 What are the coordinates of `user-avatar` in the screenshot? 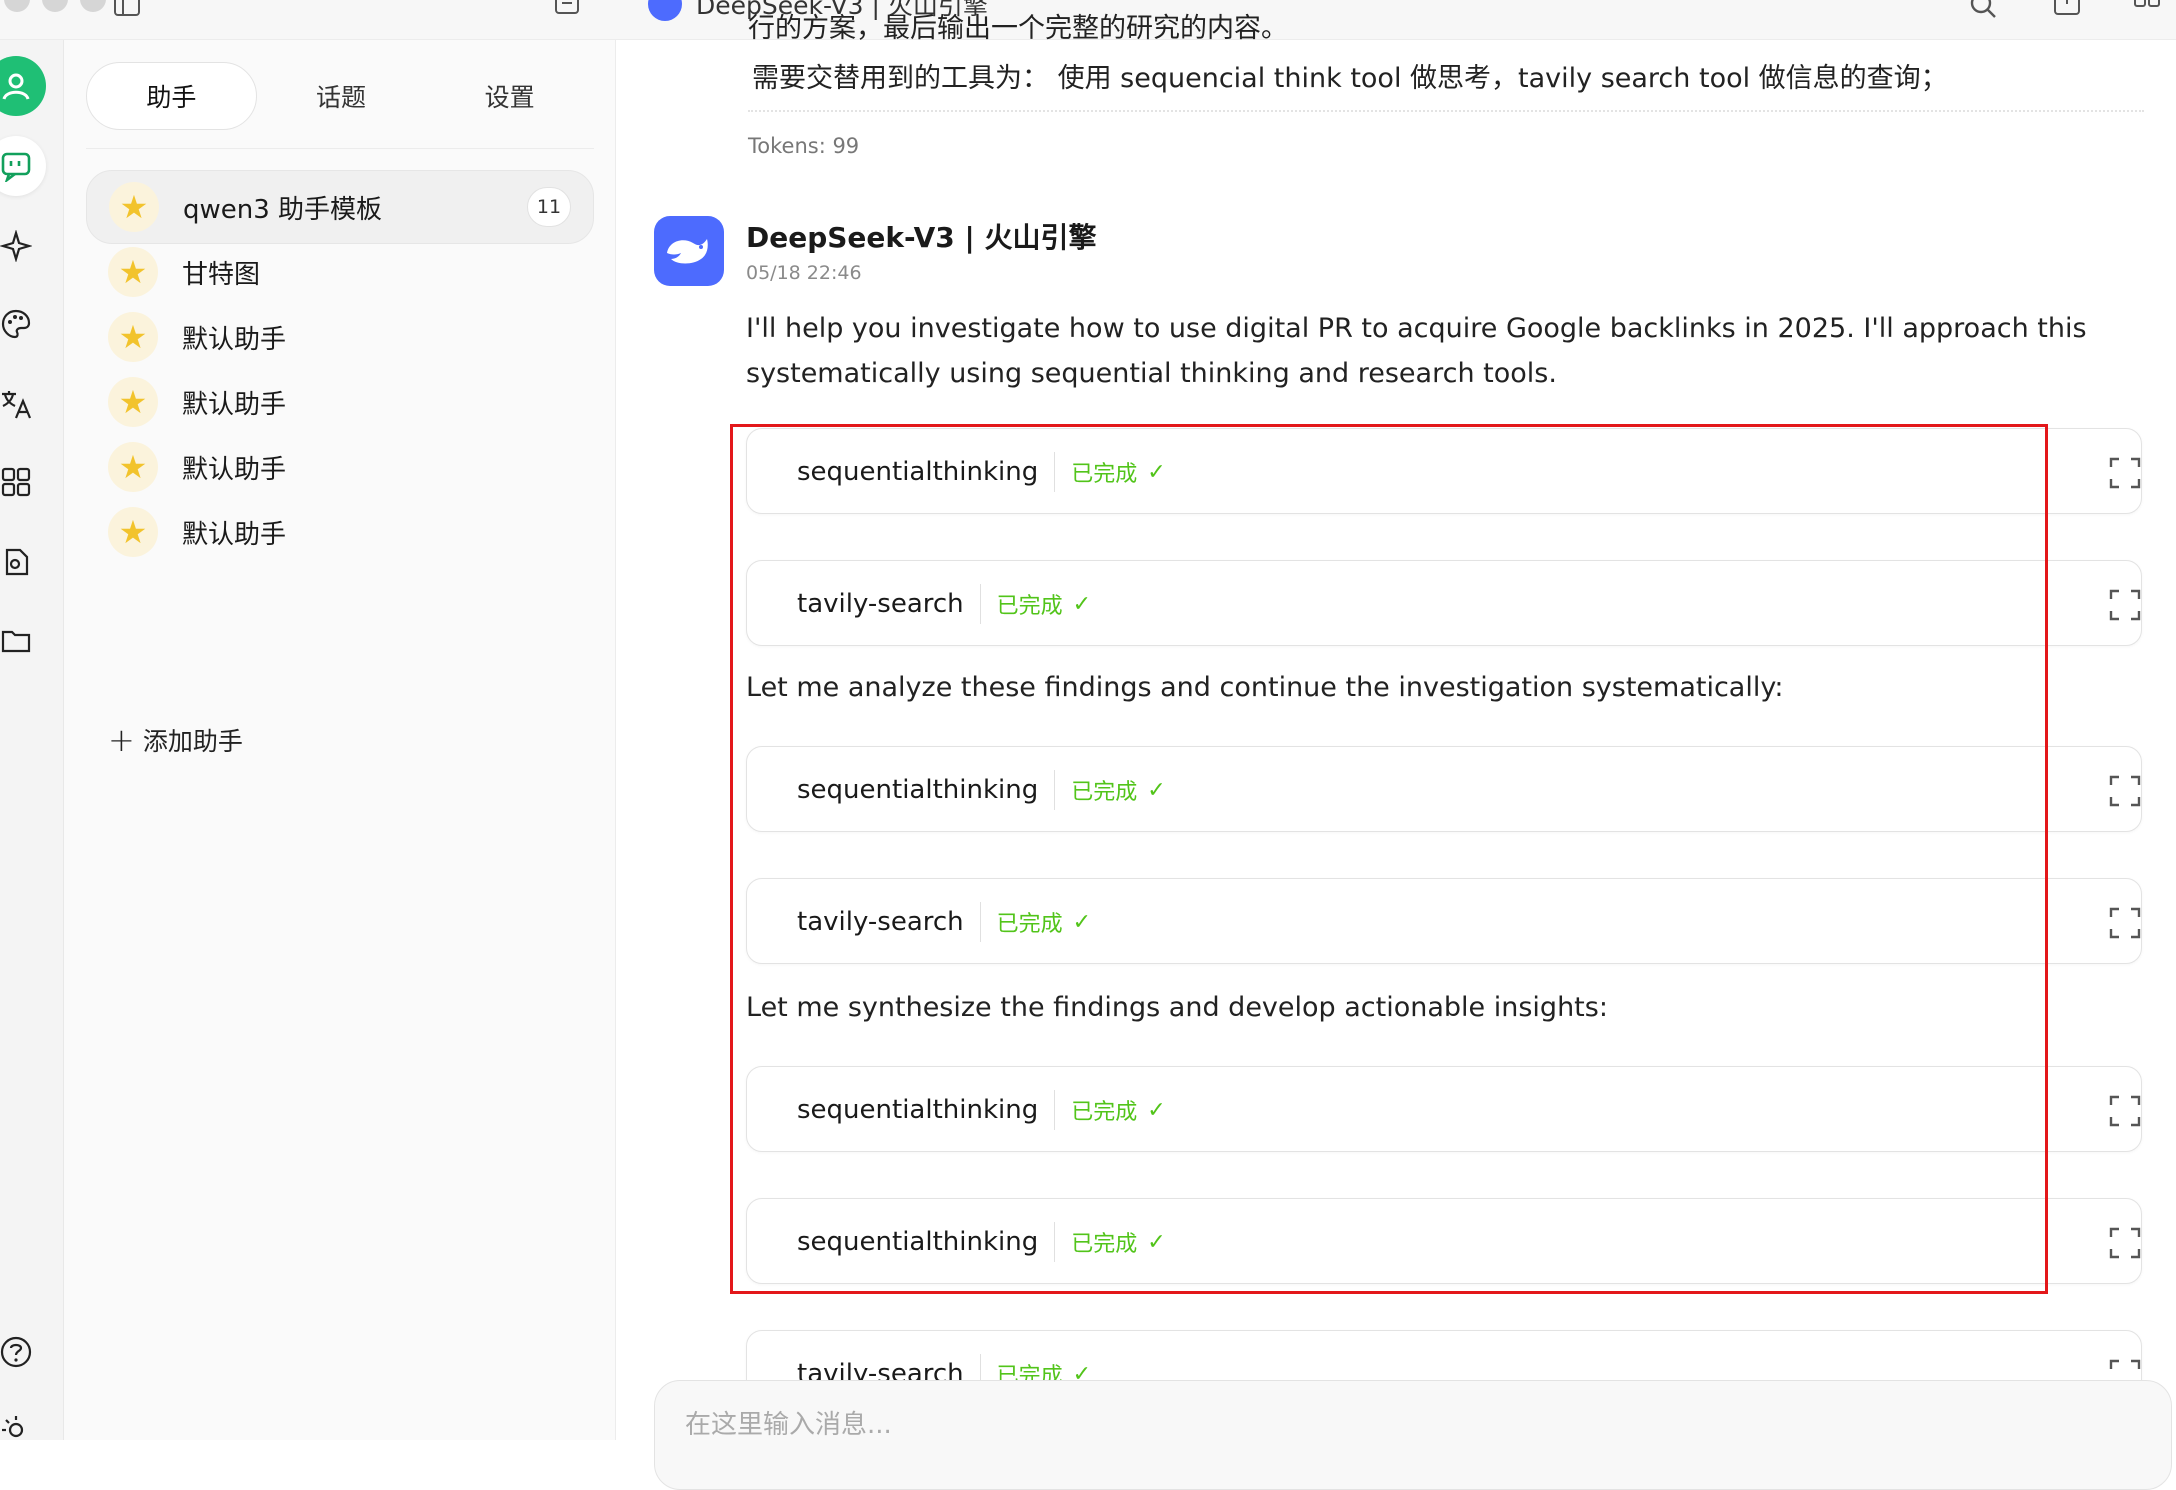 It's located at (23, 86).